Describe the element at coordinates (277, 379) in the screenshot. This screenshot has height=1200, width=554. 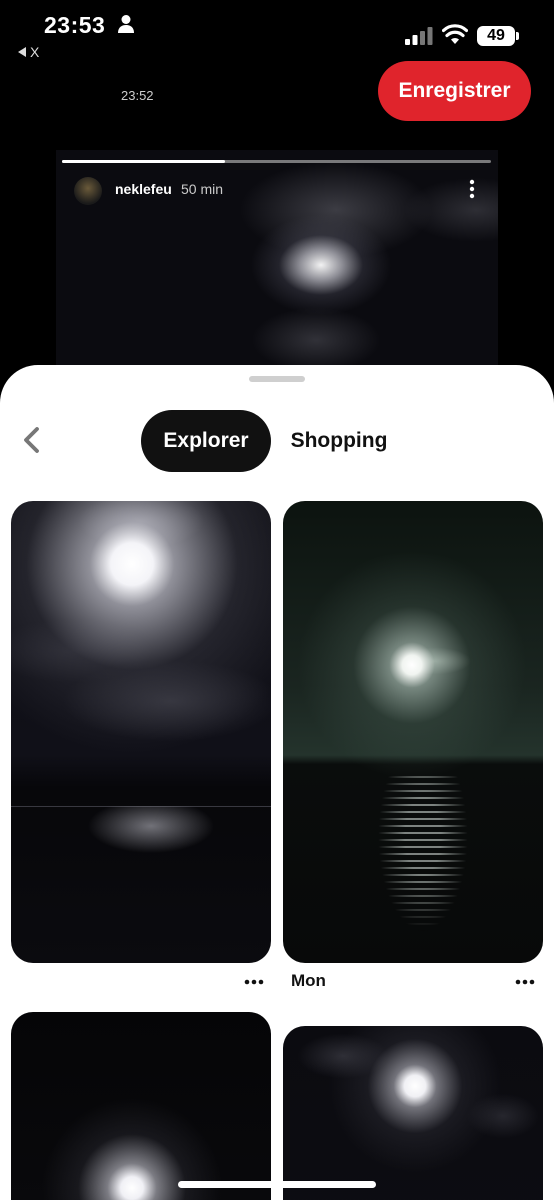
I see `sheet-drag-handle` at that location.